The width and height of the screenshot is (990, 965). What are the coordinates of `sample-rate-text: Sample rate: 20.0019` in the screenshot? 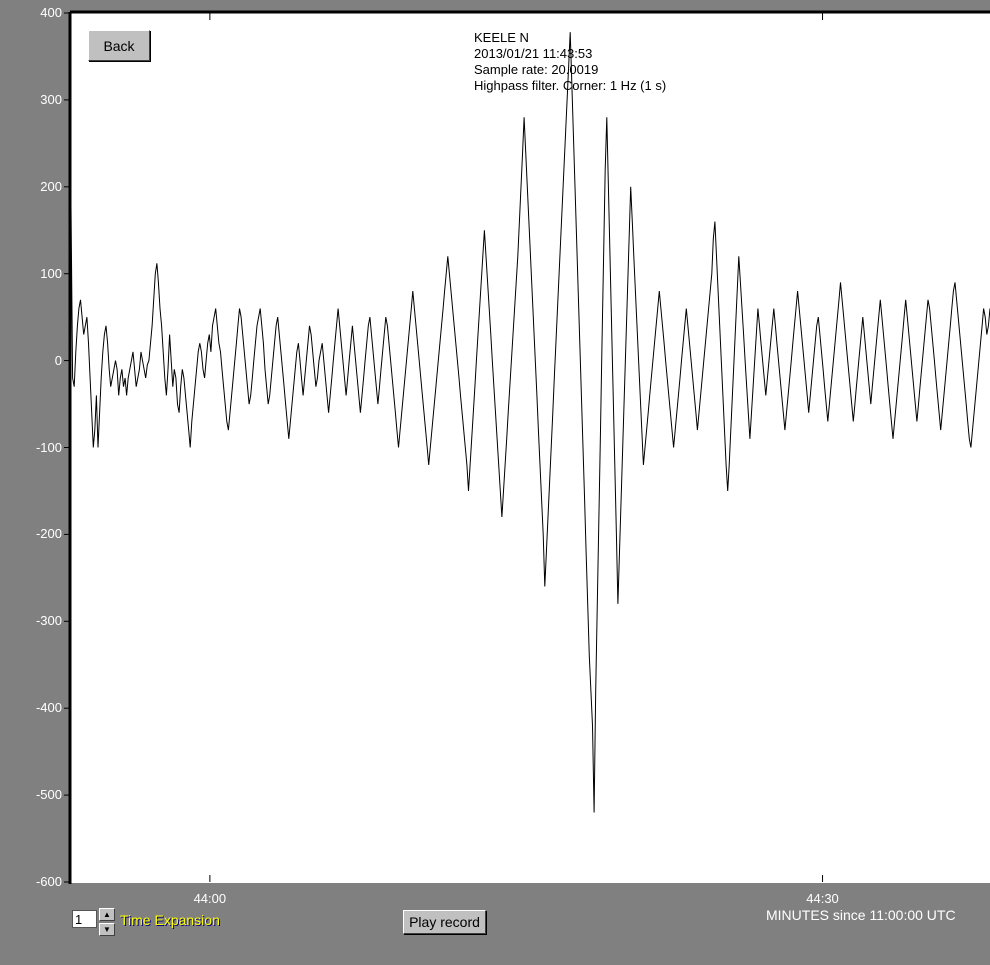 It's located at (536, 69).